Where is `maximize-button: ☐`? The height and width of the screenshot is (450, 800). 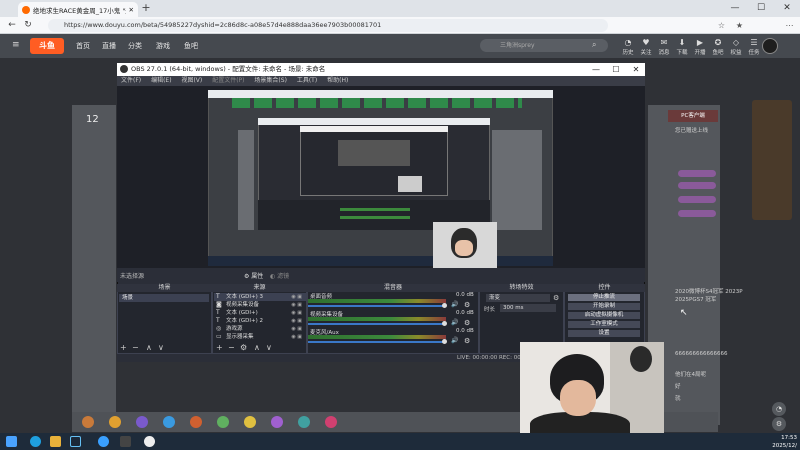 maximize-button: ☐ is located at coordinates (761, 8).